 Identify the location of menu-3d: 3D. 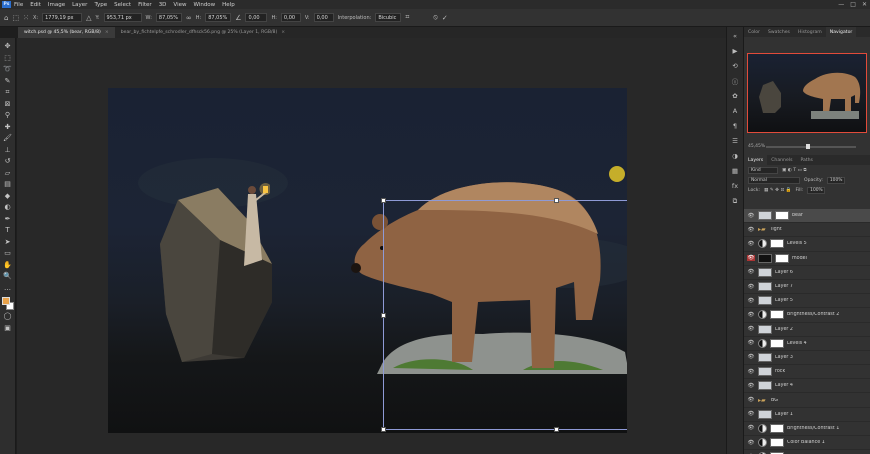
(163, 5).